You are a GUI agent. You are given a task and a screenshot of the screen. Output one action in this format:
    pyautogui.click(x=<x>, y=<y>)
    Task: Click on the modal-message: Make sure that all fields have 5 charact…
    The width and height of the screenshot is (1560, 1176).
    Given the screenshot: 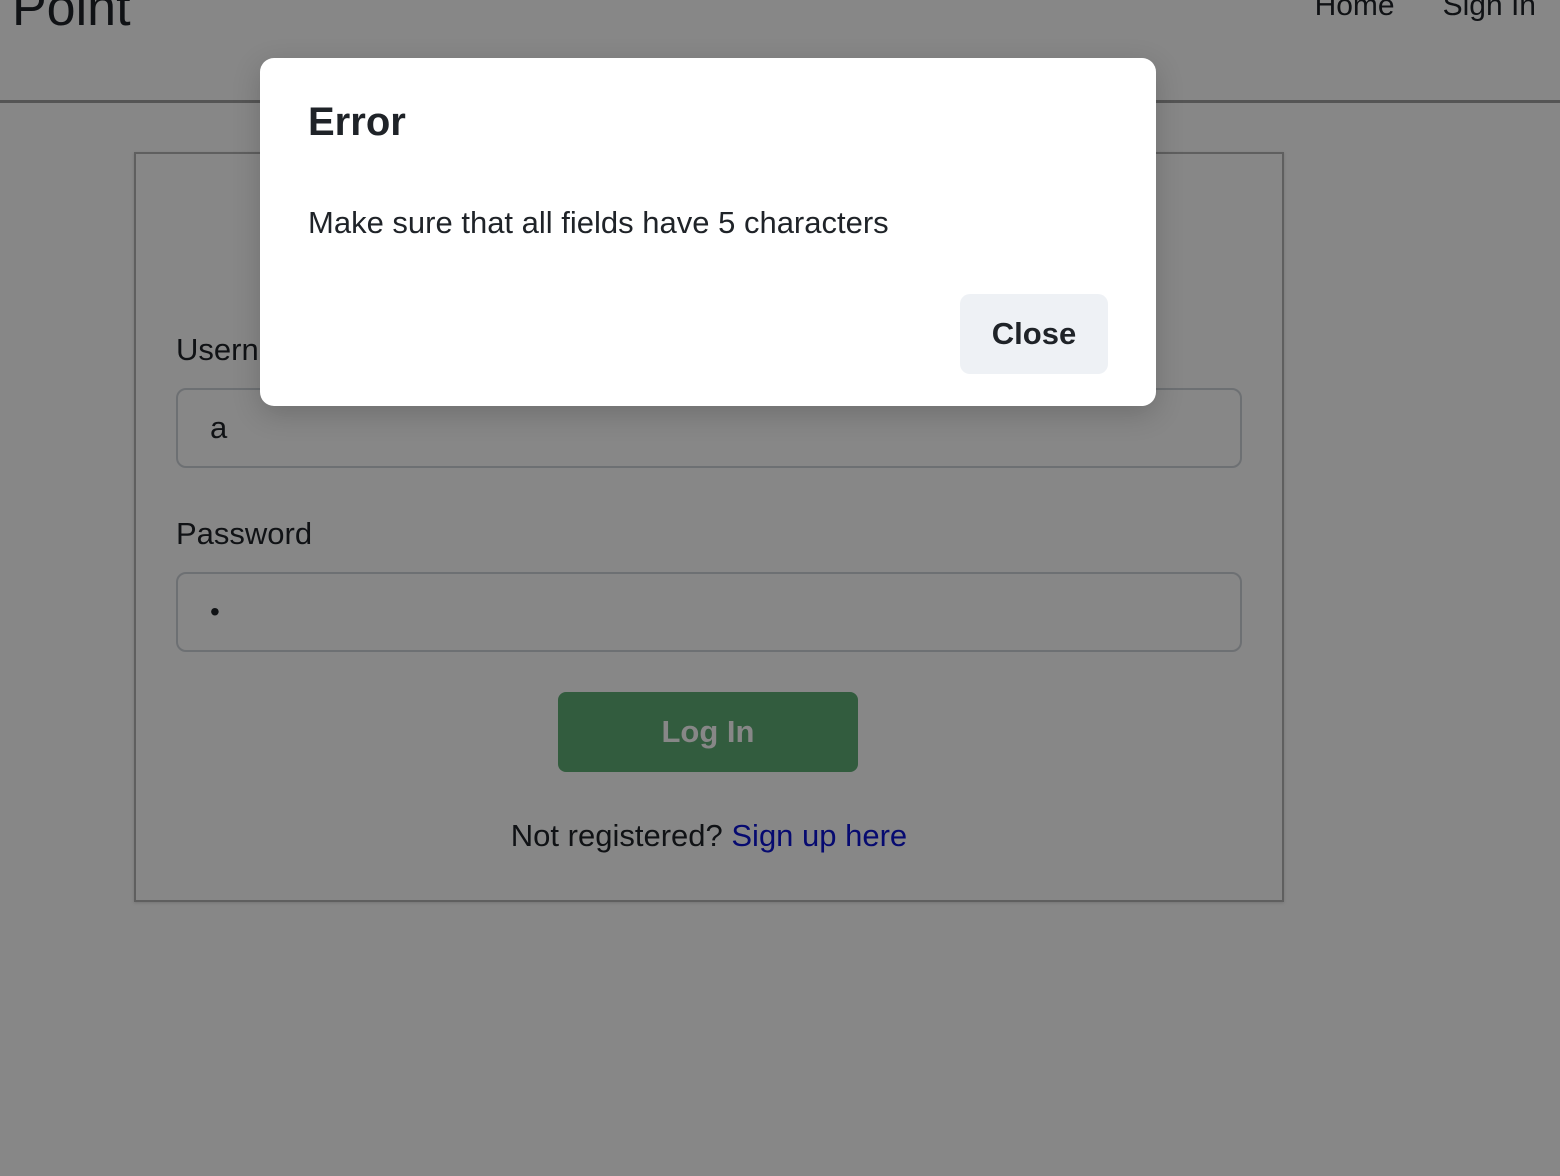 What is the action you would take?
    pyautogui.click(x=598, y=222)
    